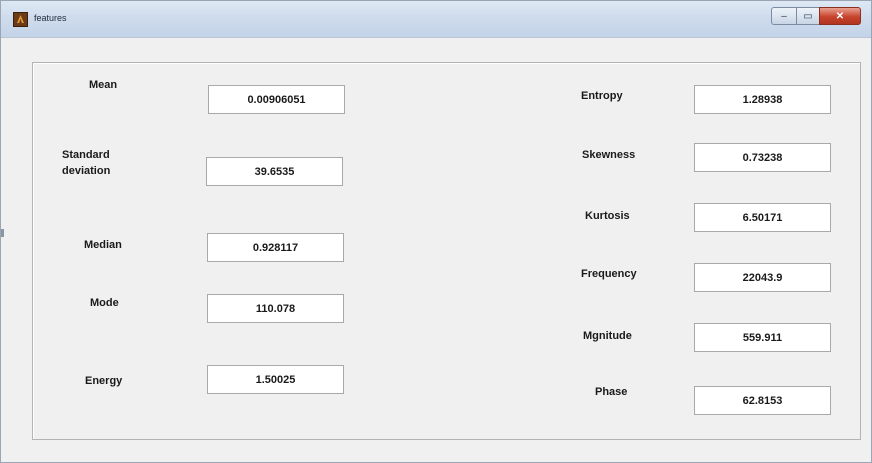 The height and width of the screenshot is (463, 872). I want to click on maximize-button: ▭, so click(808, 16).